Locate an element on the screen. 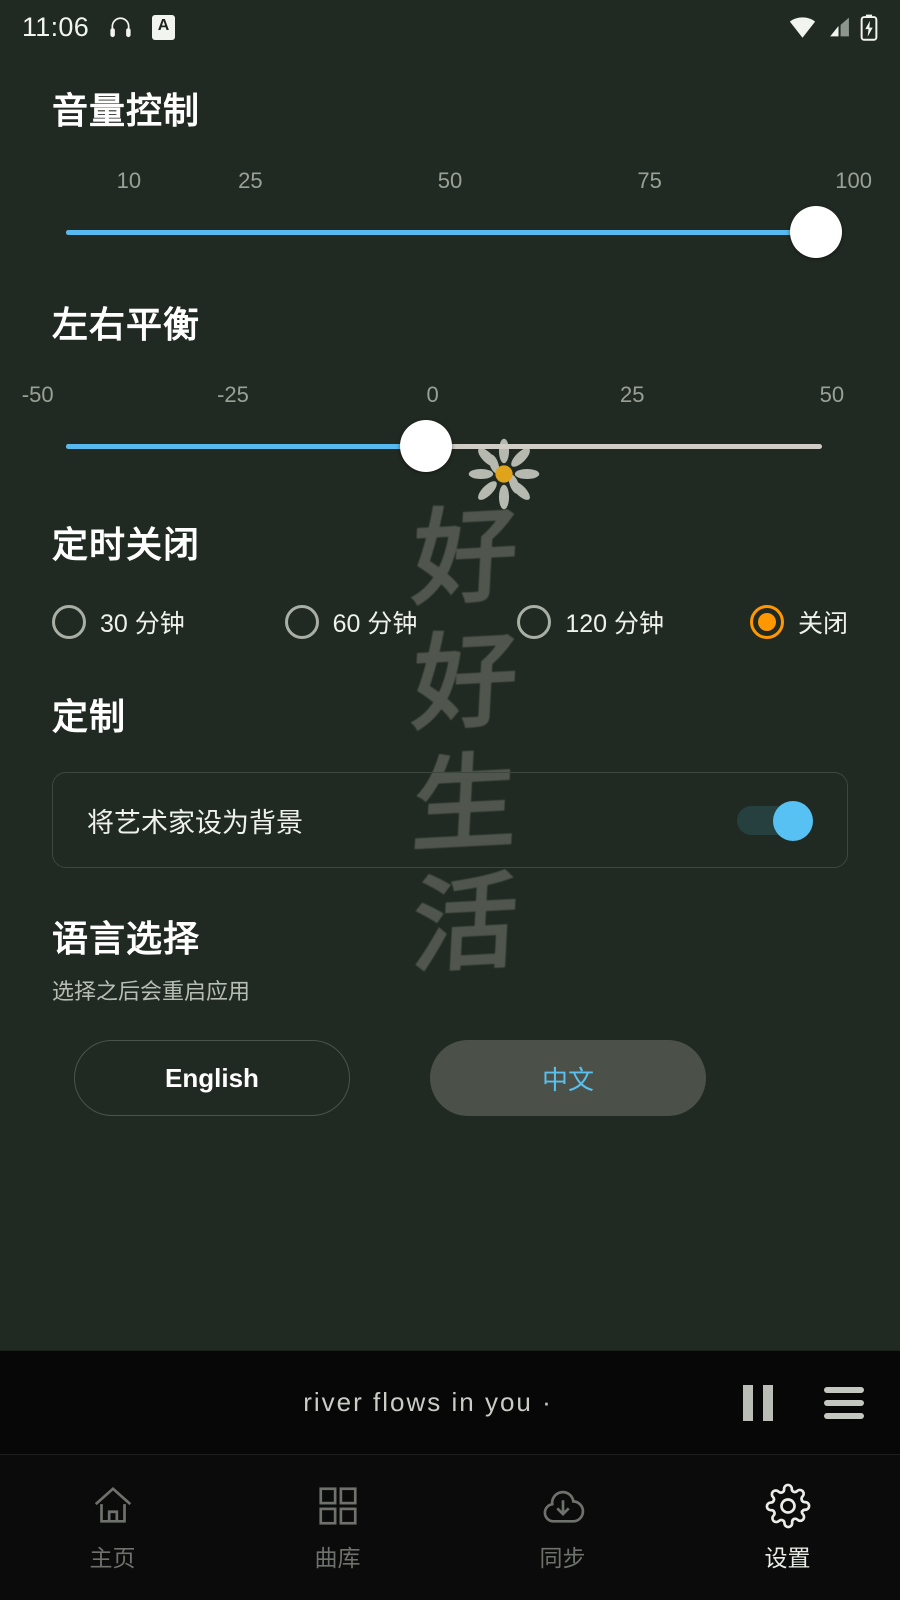 This screenshot has width=900, height=1600. balance-slider-block: -50 -25 0 25 50 is located at coordinates (435, 427).